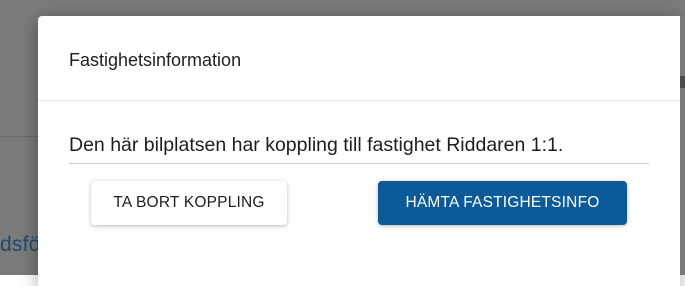  I want to click on background-divider, so click(20, 136).